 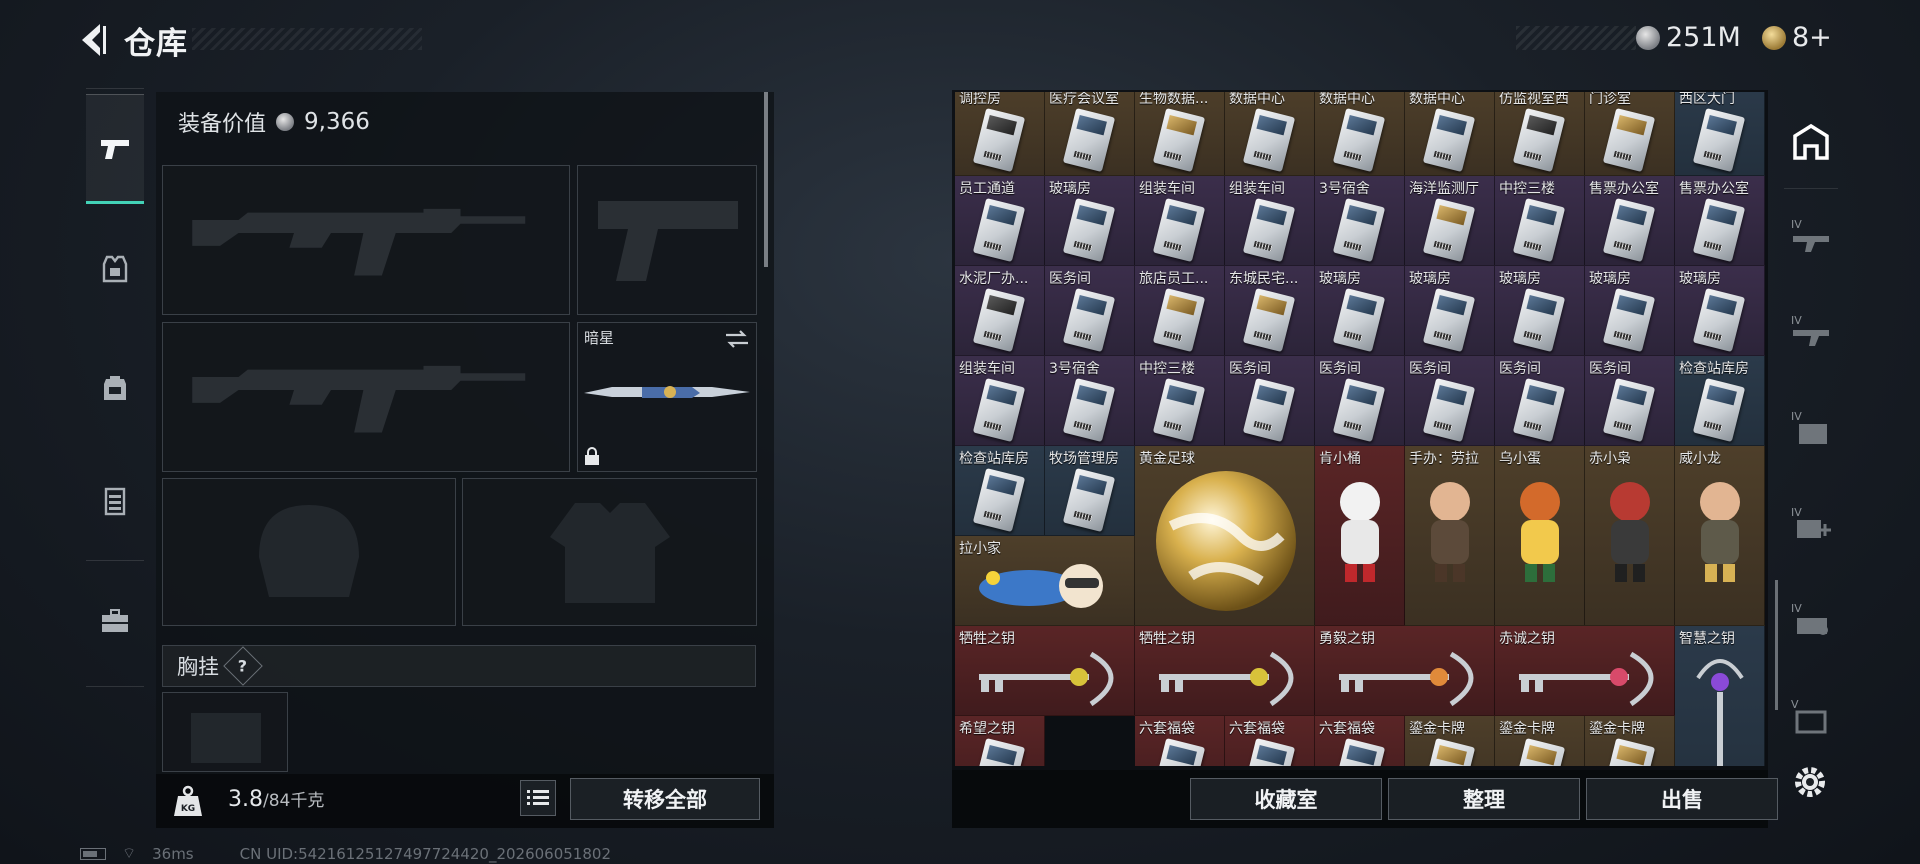 I want to click on equipment-scrollbar, so click(x=766, y=179).